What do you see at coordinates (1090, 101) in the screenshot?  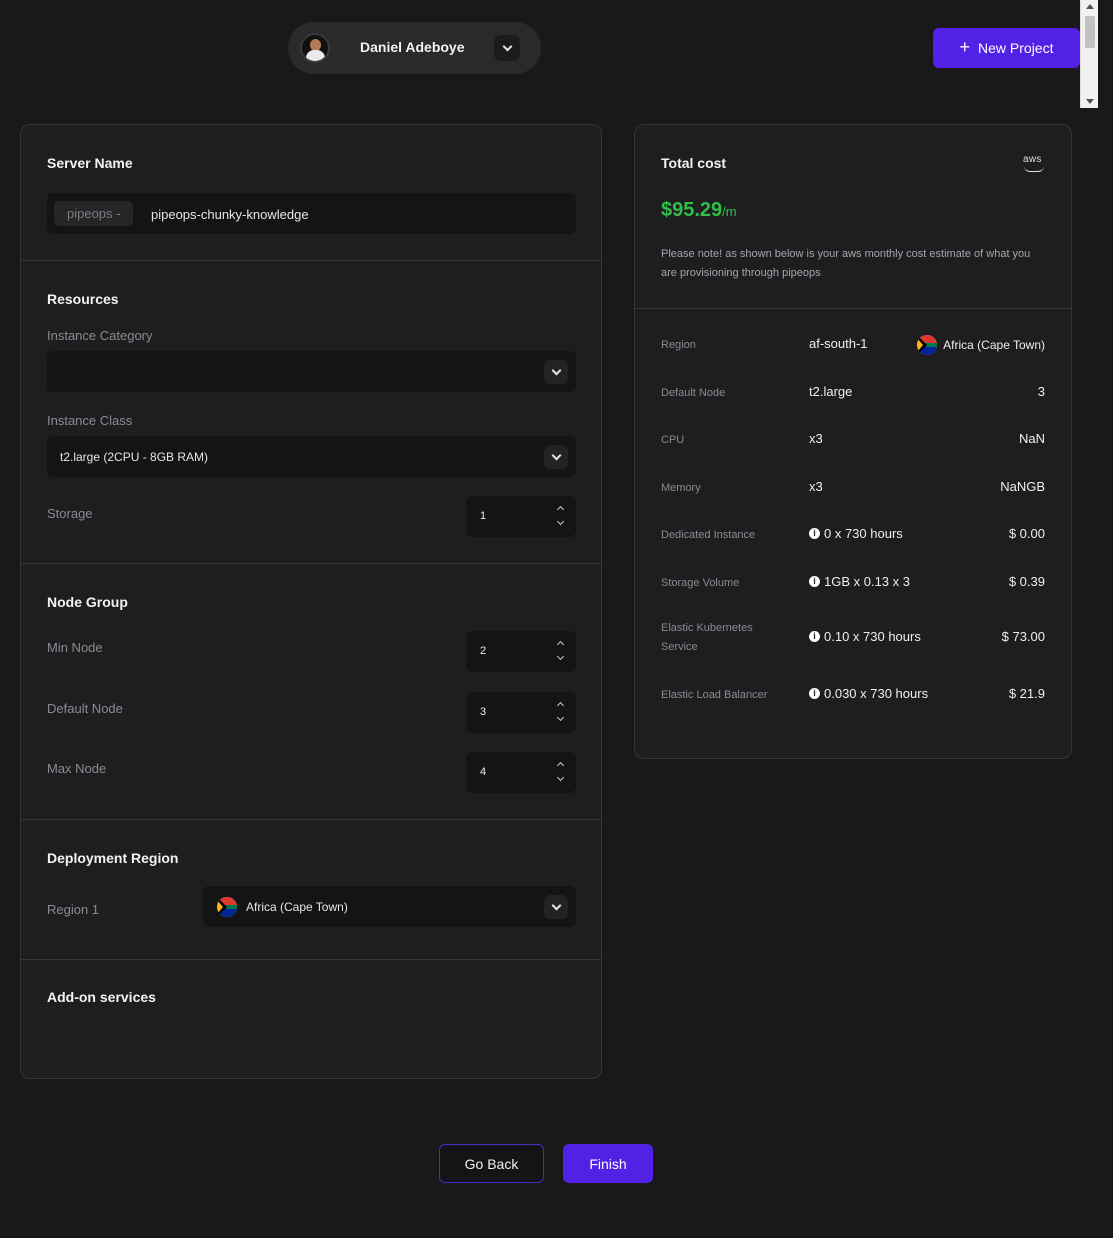 I see `scroll-down-arrow-icon` at bounding box center [1090, 101].